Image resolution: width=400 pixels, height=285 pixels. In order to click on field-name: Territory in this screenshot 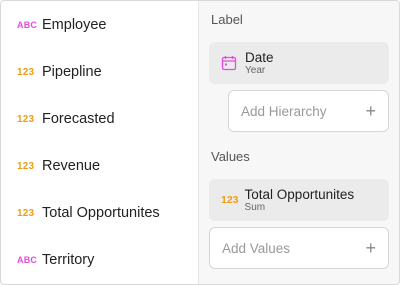, I will do `click(68, 260)`.